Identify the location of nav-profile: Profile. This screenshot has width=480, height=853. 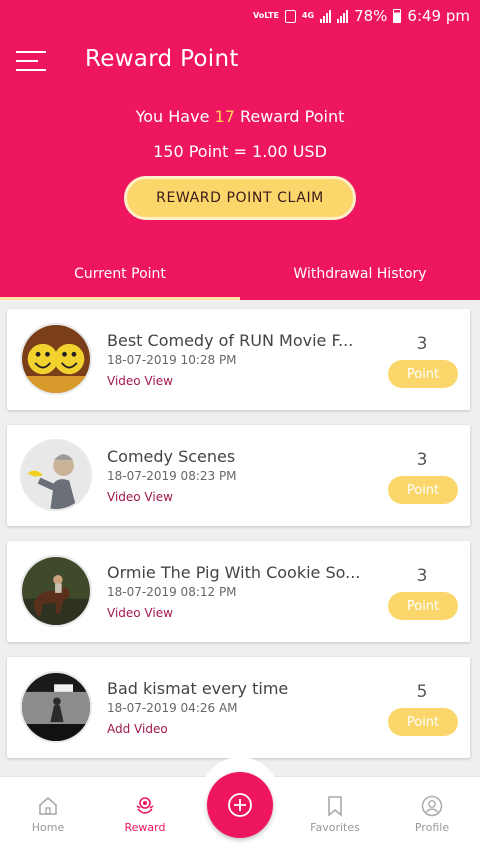
(432, 814).